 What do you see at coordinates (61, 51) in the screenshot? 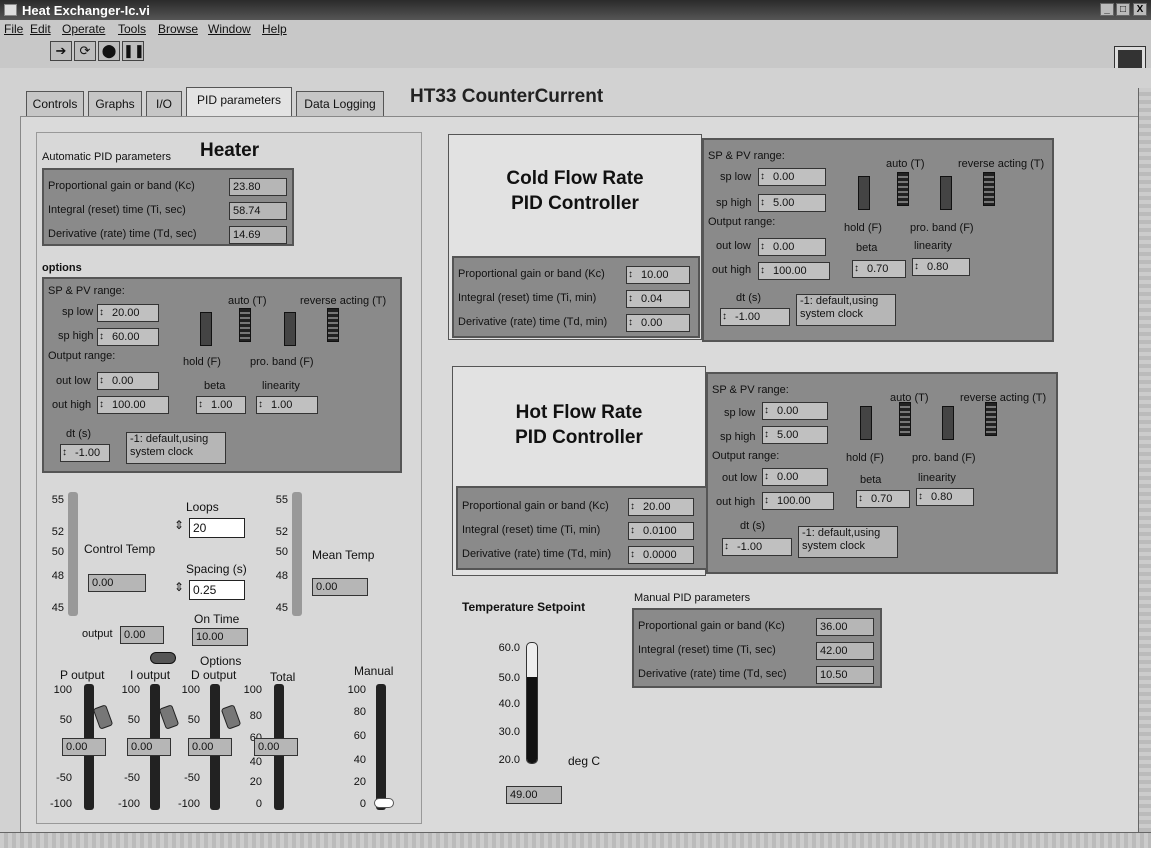
I see `run-button: ➔` at bounding box center [61, 51].